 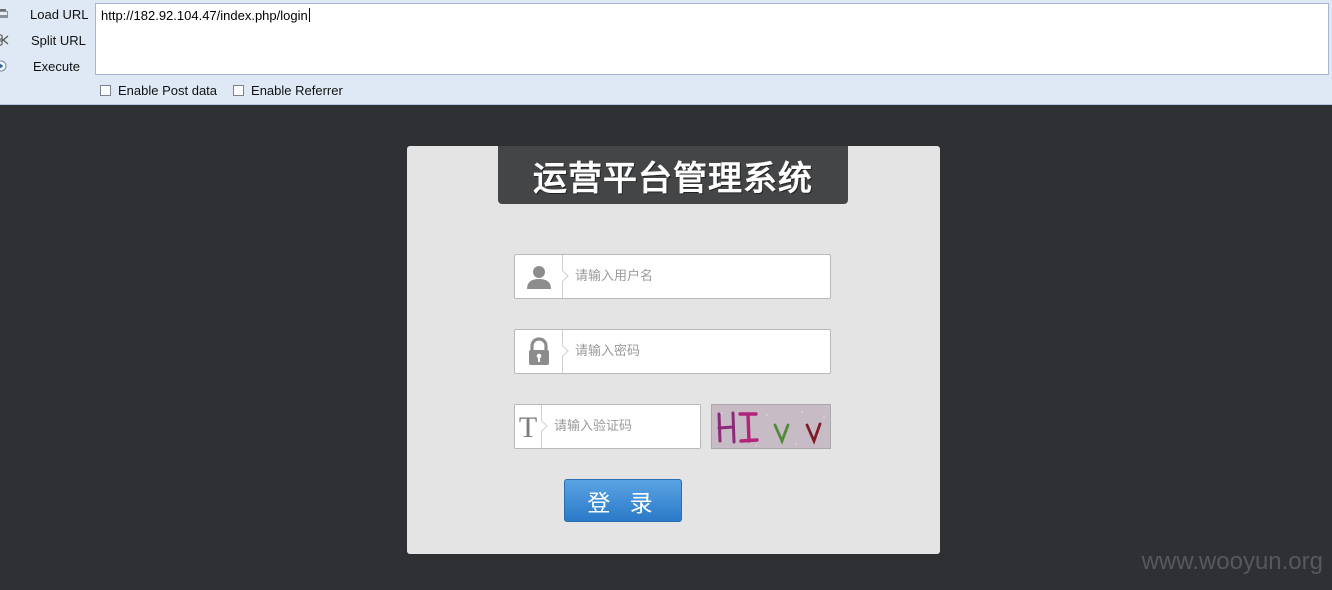 What do you see at coordinates (168, 90) in the screenshot?
I see `enable-post-label: Enable Post data` at bounding box center [168, 90].